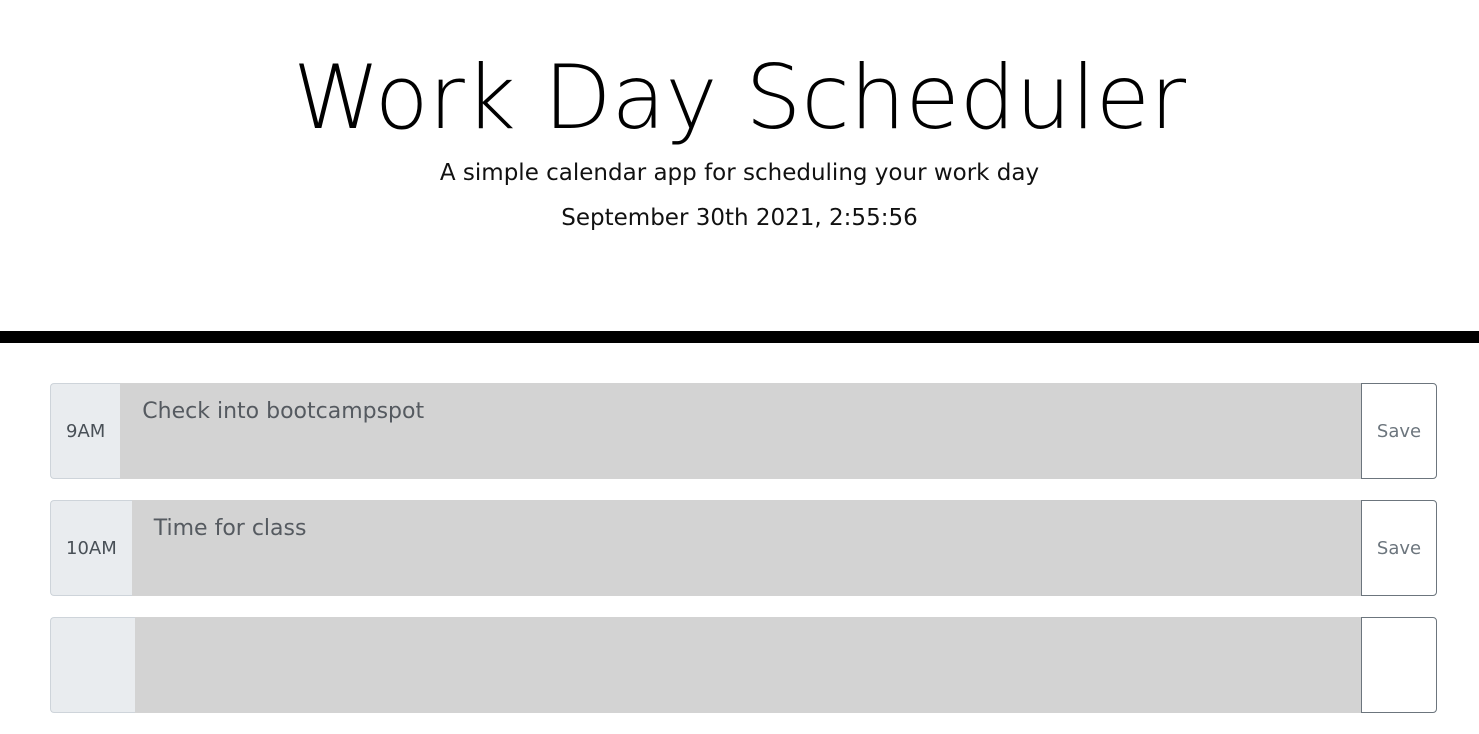 The image size is (1479, 734). What do you see at coordinates (85, 431) in the screenshot?
I see `hour-label: 9AM` at bounding box center [85, 431].